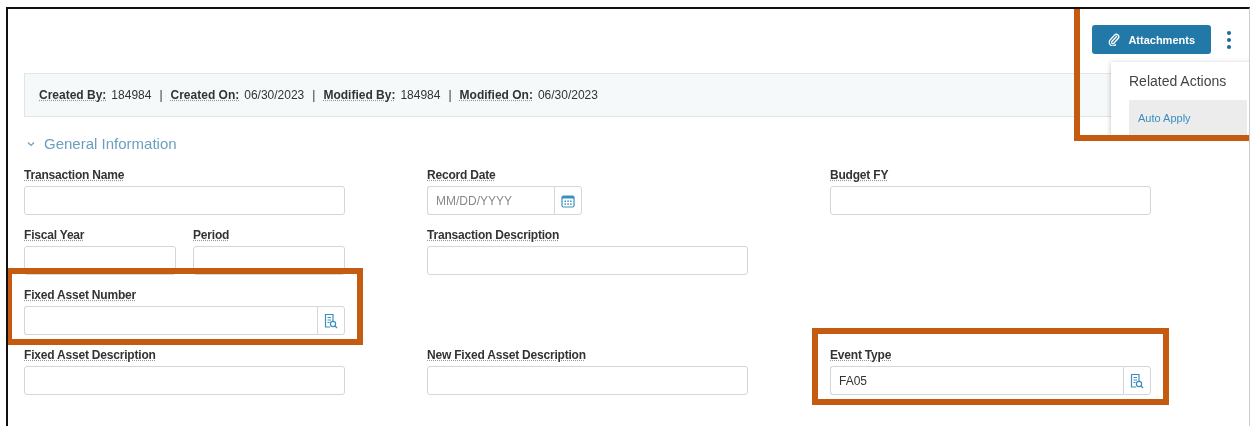 The height and width of the screenshot is (426, 1257). What do you see at coordinates (359, 95) in the screenshot?
I see `info-label: Modified By:` at bounding box center [359, 95].